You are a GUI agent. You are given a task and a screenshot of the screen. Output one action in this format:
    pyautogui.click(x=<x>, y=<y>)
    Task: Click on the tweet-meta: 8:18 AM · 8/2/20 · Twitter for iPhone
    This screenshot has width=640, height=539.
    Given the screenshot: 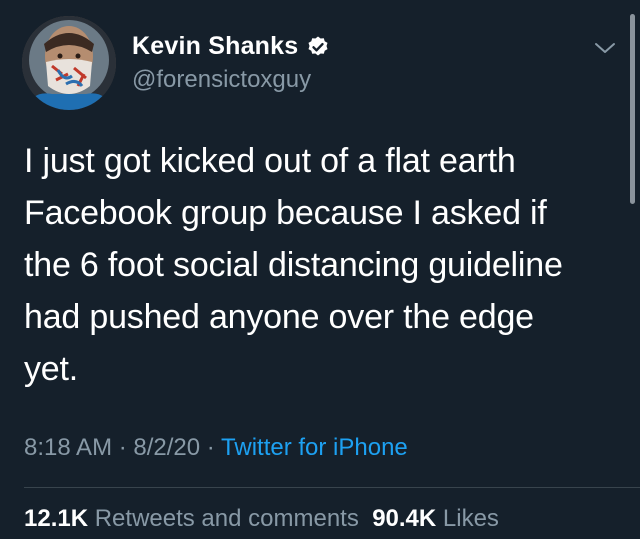 What is the action you would take?
    pyautogui.click(x=216, y=448)
    